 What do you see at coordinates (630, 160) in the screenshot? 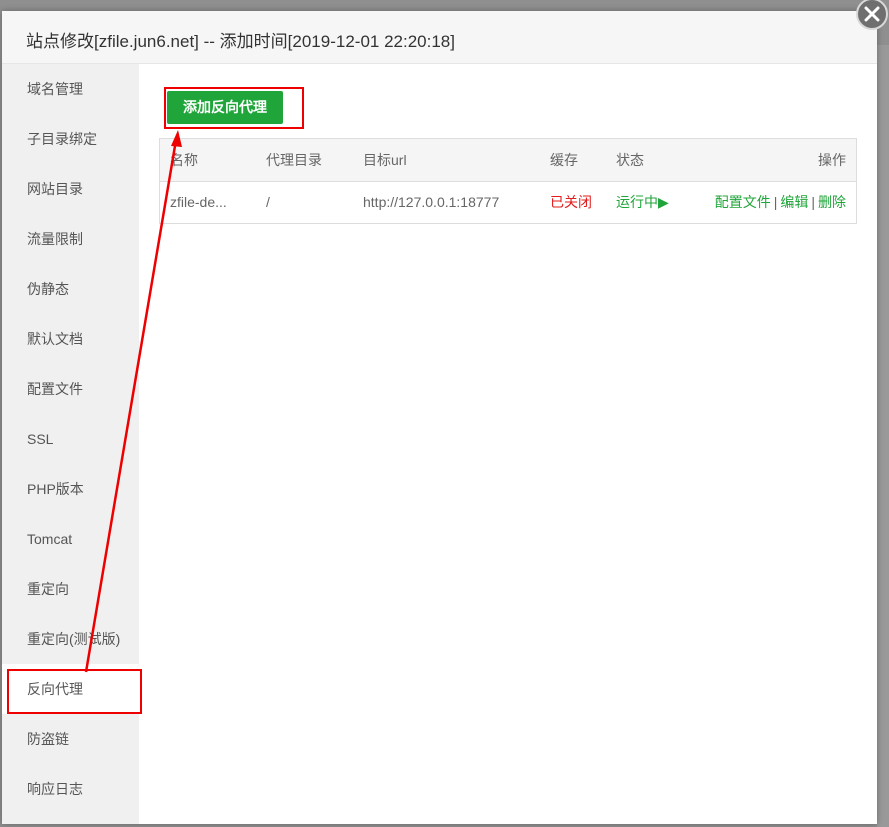
I see `header-status: 状态` at bounding box center [630, 160].